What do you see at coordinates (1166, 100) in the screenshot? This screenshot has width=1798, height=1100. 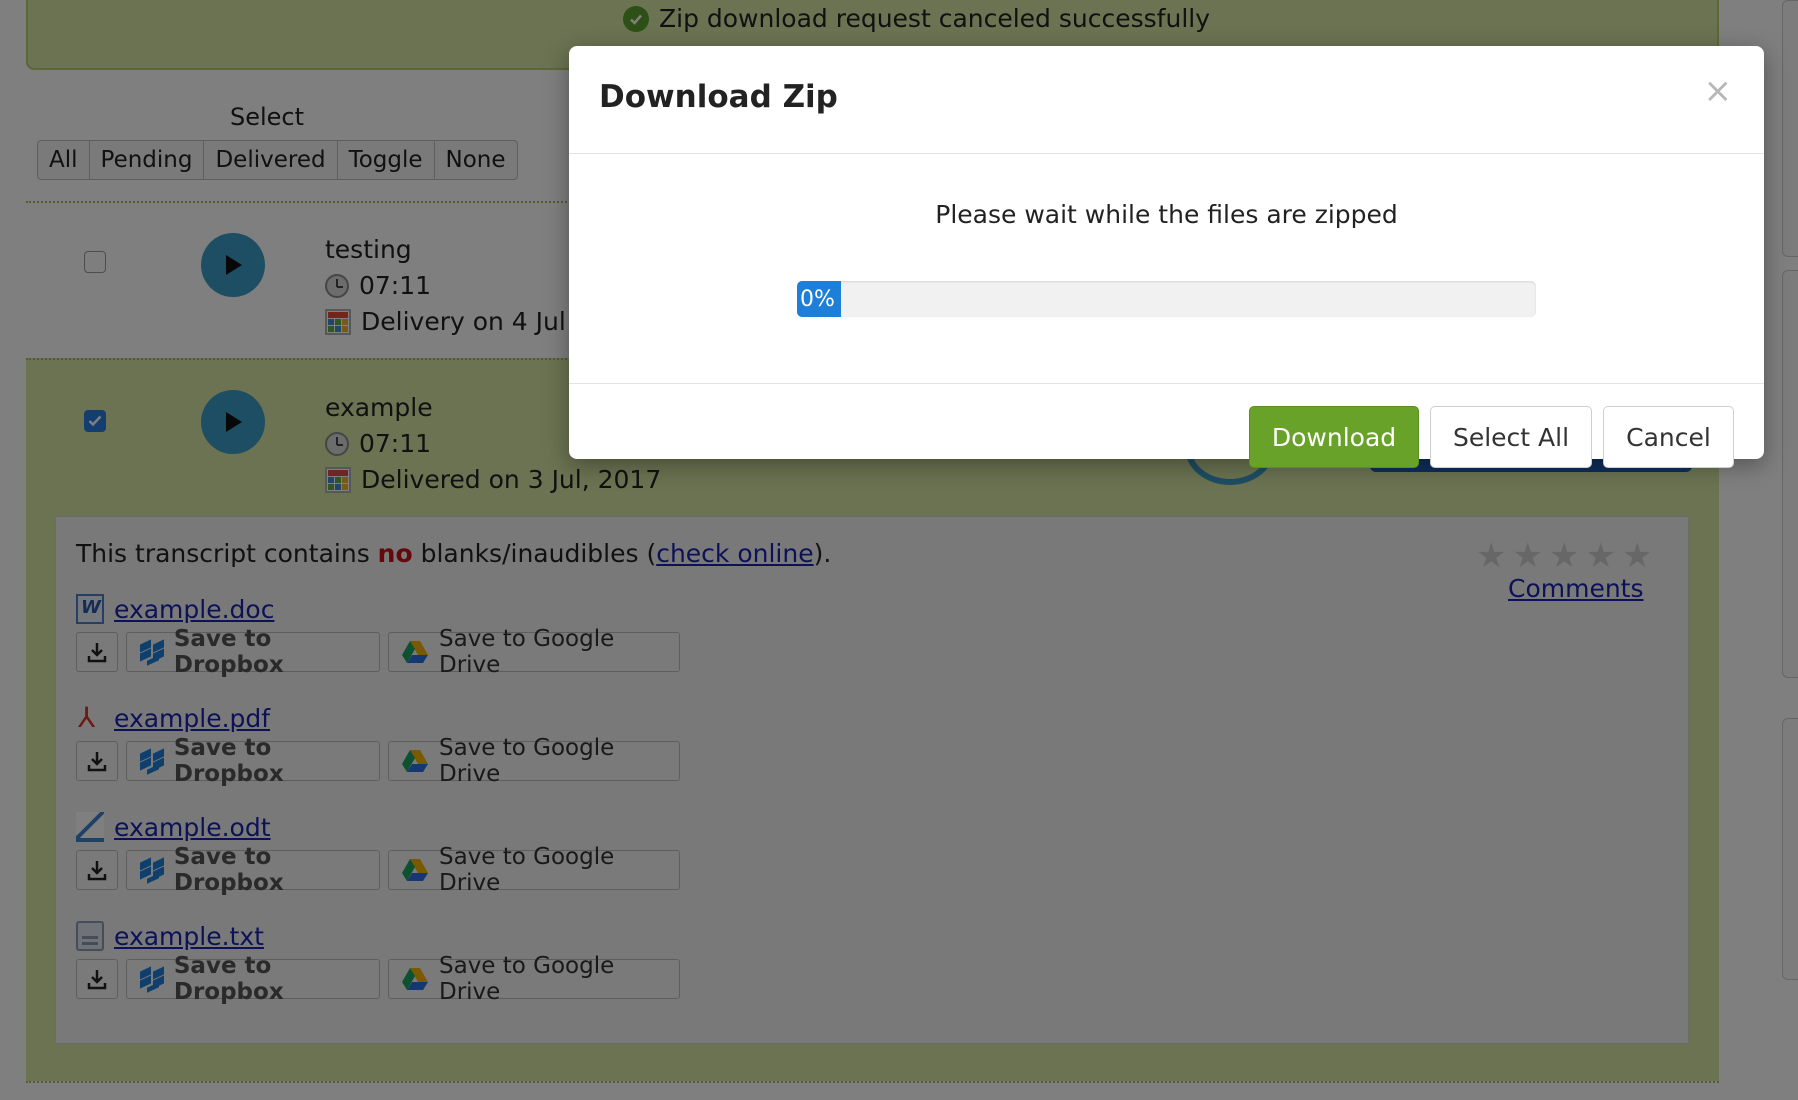 I see `modal-header: Download Zip ×` at bounding box center [1166, 100].